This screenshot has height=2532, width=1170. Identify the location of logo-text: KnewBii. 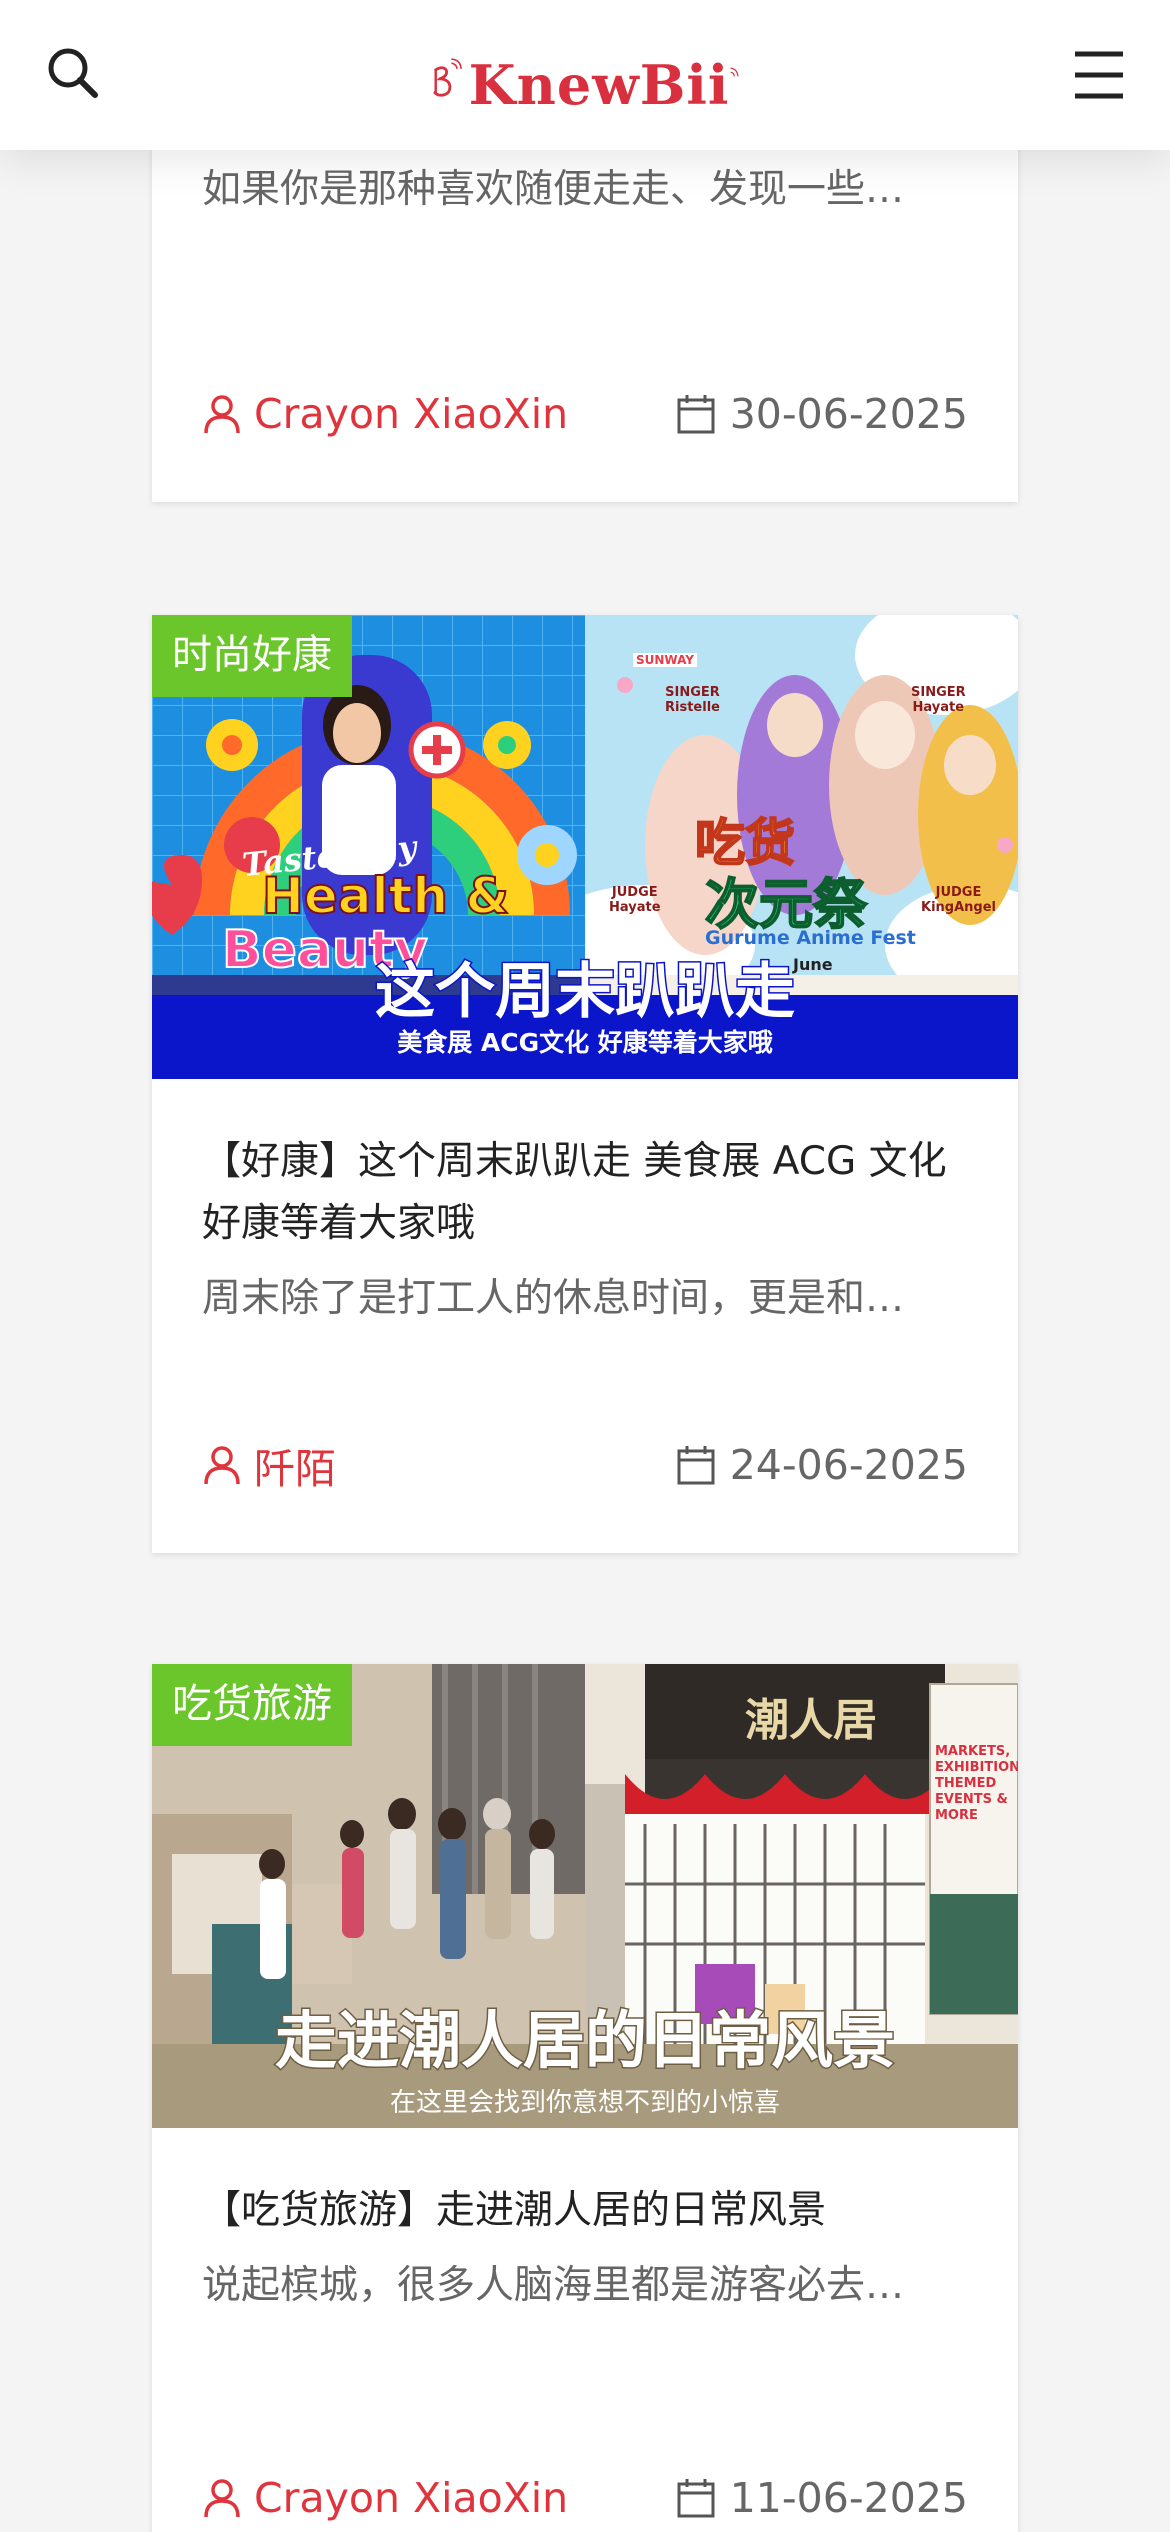
(599, 84).